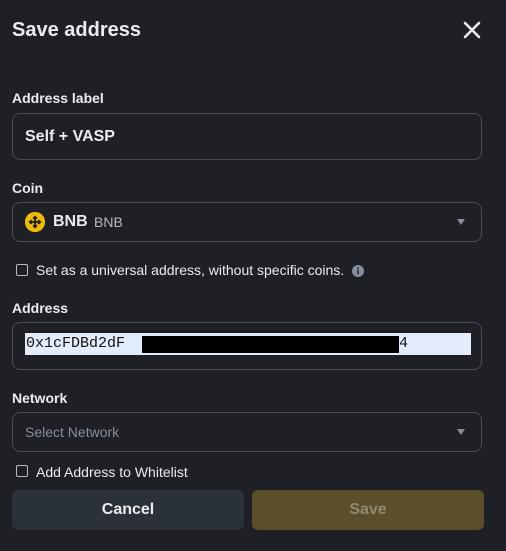 This screenshot has width=506, height=551. Describe the element at coordinates (358, 270) in the screenshot. I see `info-icon` at that location.